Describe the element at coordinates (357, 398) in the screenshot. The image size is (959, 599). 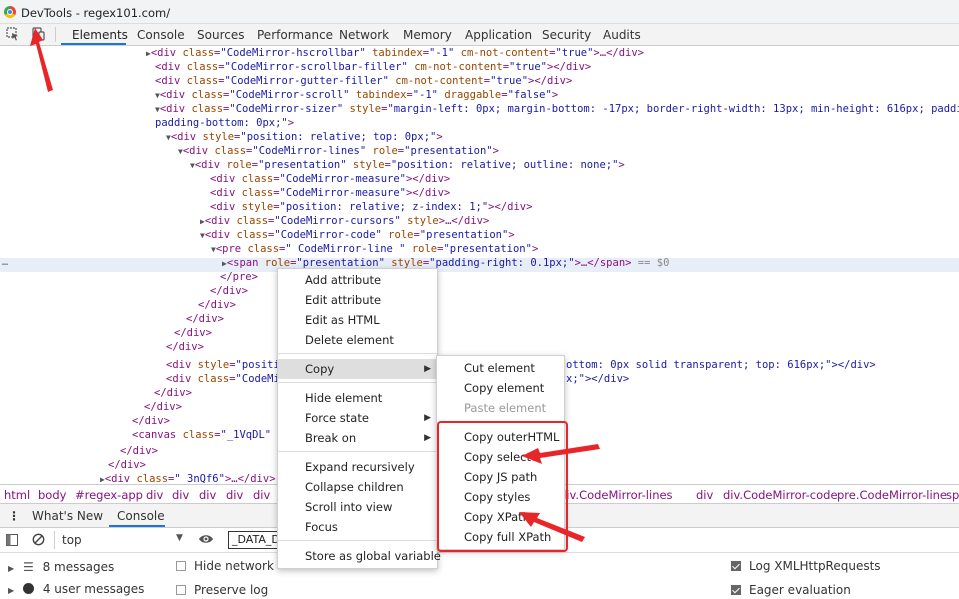
I see `menu-item-hide-element: Hide element` at that location.